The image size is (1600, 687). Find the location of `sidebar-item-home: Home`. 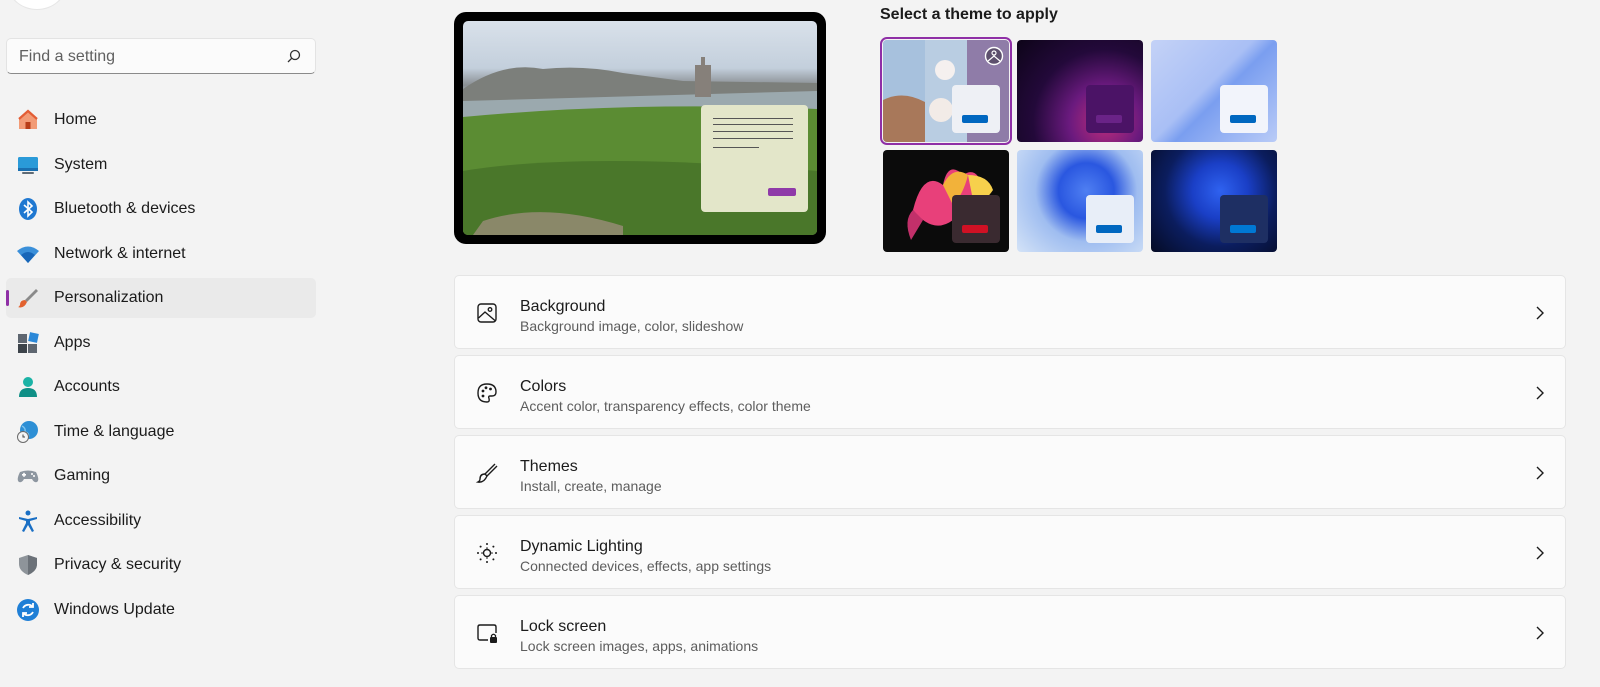

sidebar-item-home: Home is located at coordinates (161, 120).